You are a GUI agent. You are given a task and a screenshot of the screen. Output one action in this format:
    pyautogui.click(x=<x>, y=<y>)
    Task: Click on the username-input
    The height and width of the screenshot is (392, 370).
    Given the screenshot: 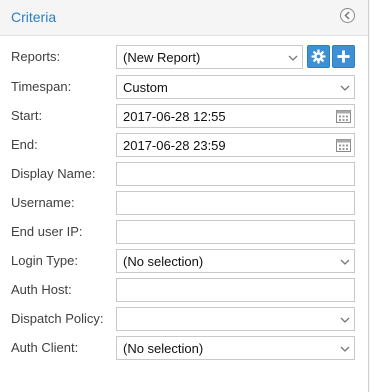 What is the action you would take?
    pyautogui.click(x=235, y=203)
    